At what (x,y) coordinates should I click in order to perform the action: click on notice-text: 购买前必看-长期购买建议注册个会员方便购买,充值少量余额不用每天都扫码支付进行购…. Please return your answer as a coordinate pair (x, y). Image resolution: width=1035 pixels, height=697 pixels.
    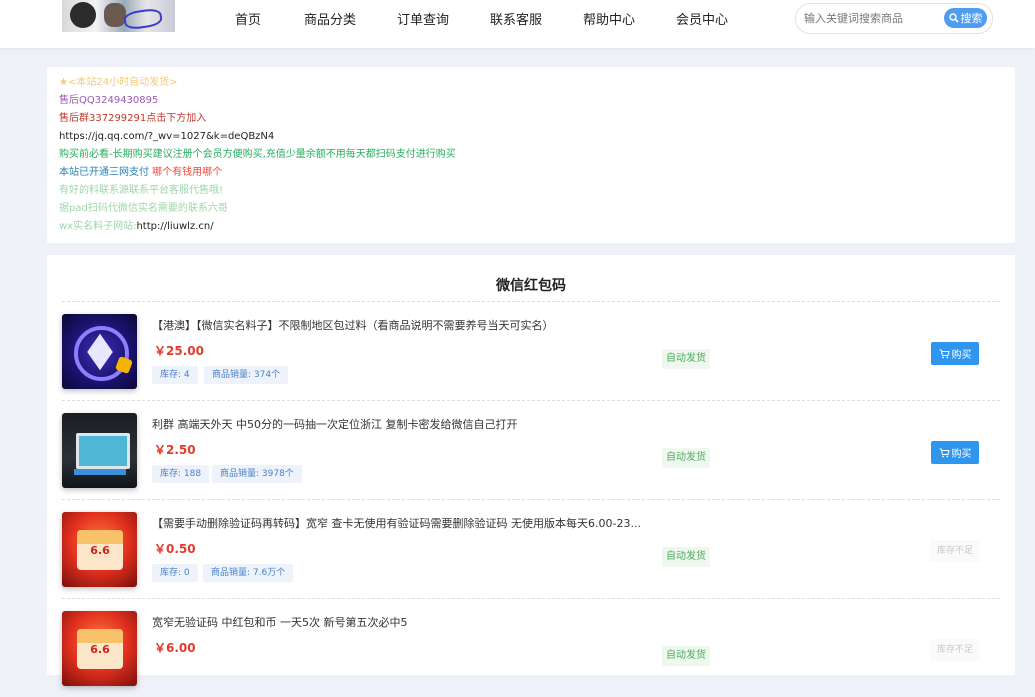
    Looking at the image, I should click on (257, 154).